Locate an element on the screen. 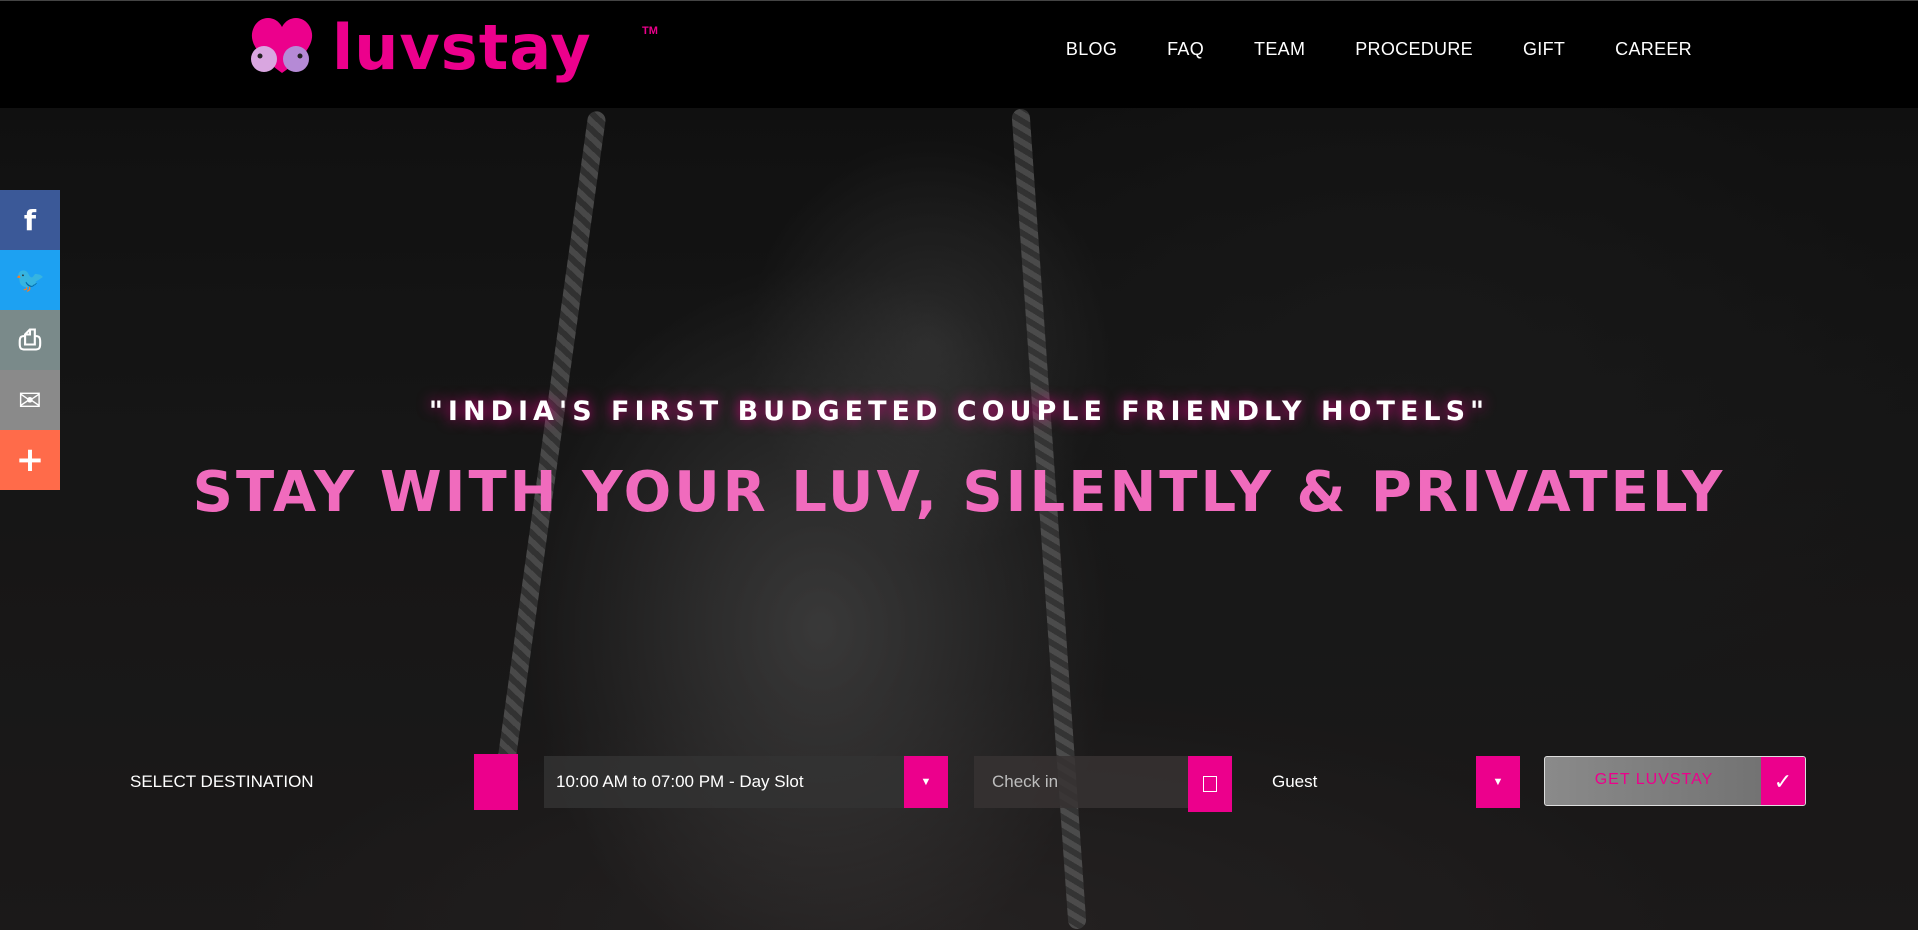 The width and height of the screenshot is (1918, 930). hero-headline: STAY WITH YOUR LUV, SILENTLY & PRIVATELY is located at coordinates (959, 492).